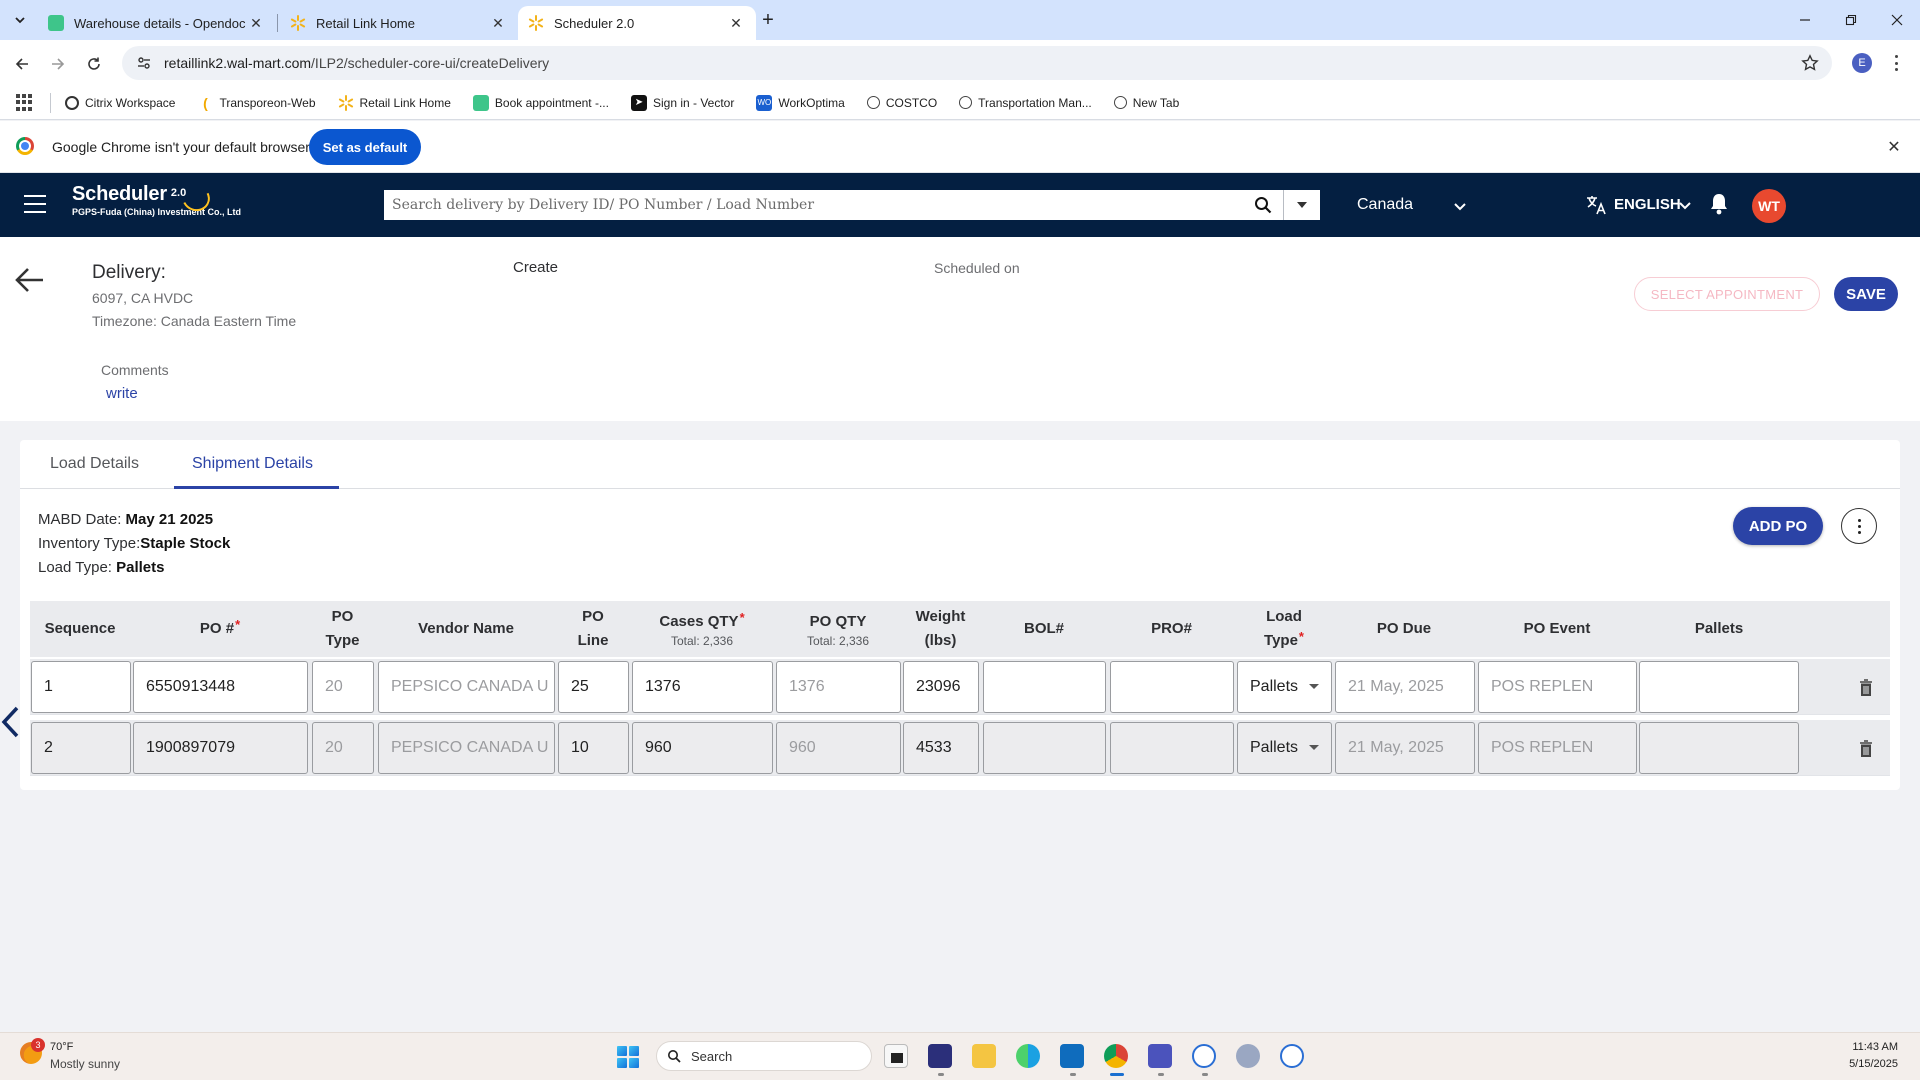 Image resolution: width=1920 pixels, height=1080 pixels. What do you see at coordinates (220, 687) in the screenshot?
I see `po-number-input: 6550913448` at bounding box center [220, 687].